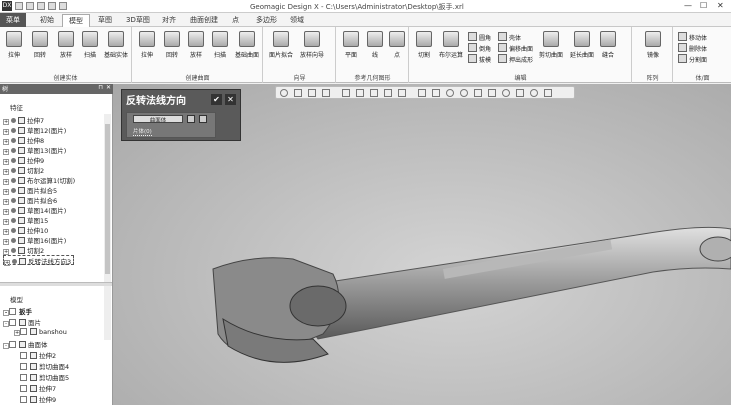  I want to click on surface-body-field: 曲面体, so click(158, 119).